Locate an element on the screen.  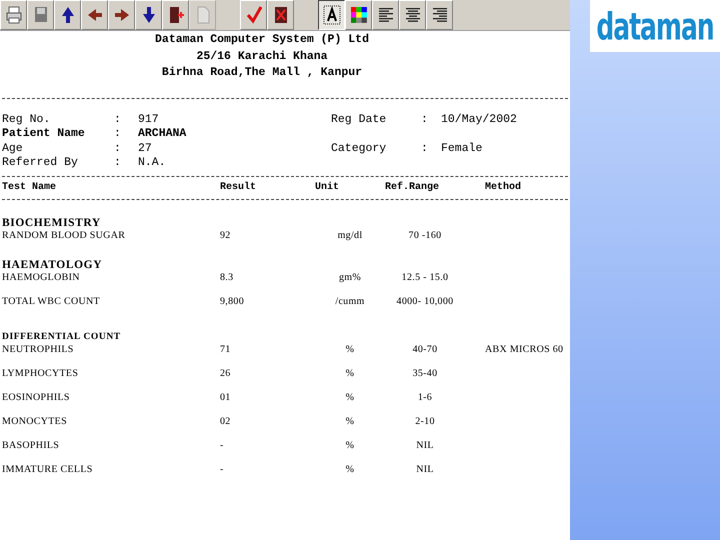
test-result: 02 is located at coordinates (226, 422).